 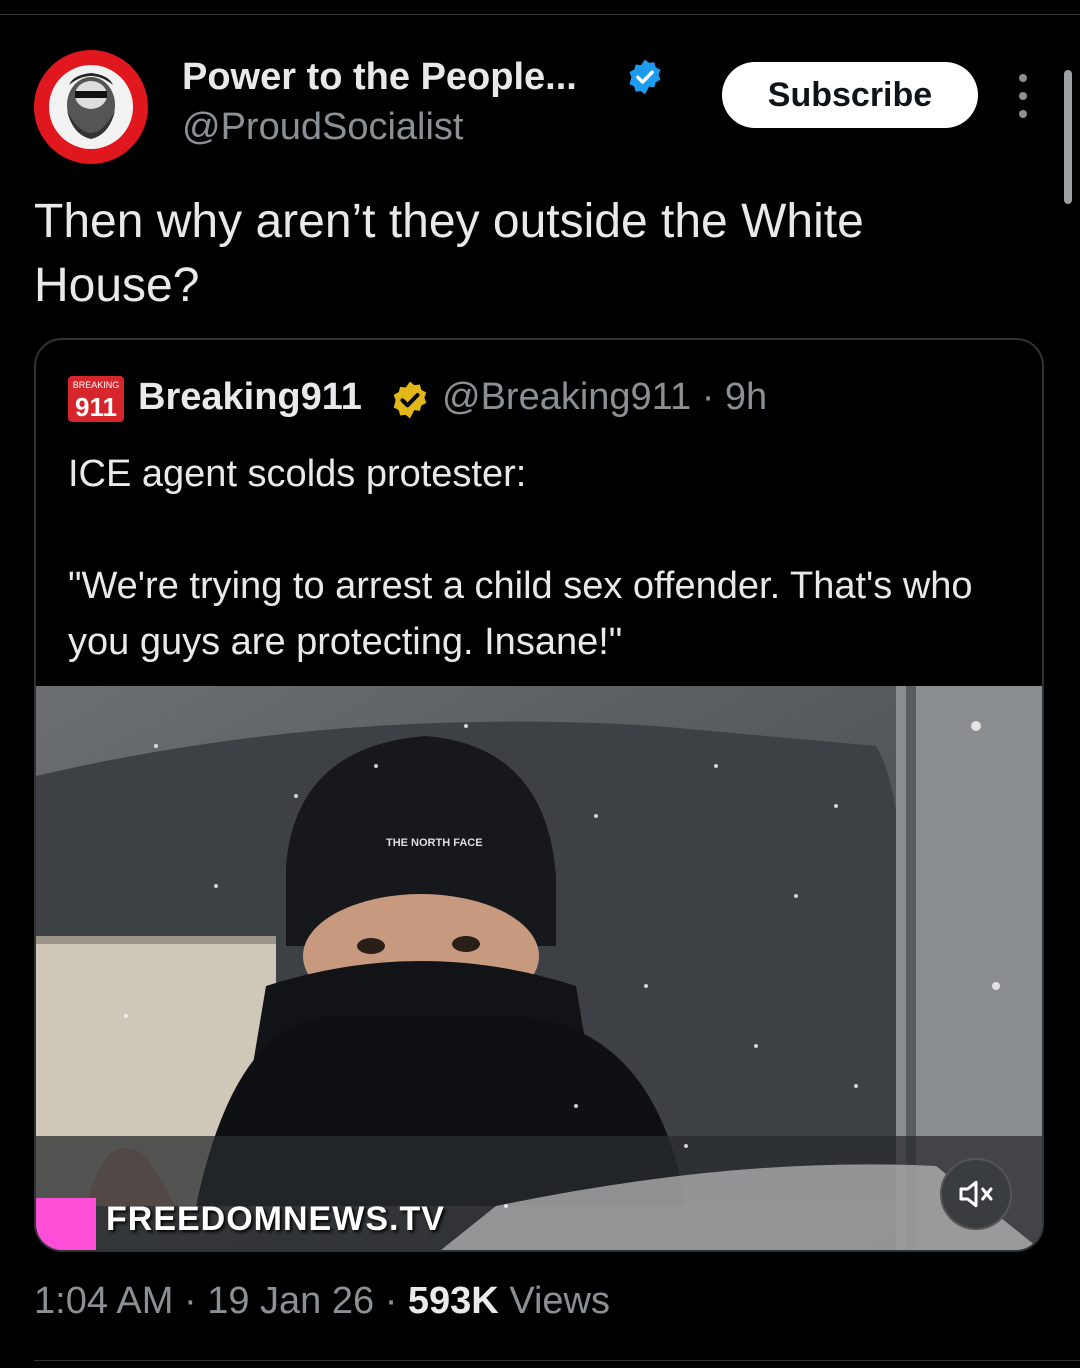 What do you see at coordinates (103, 1301) in the screenshot?
I see `post-time: 1:04 AM` at bounding box center [103, 1301].